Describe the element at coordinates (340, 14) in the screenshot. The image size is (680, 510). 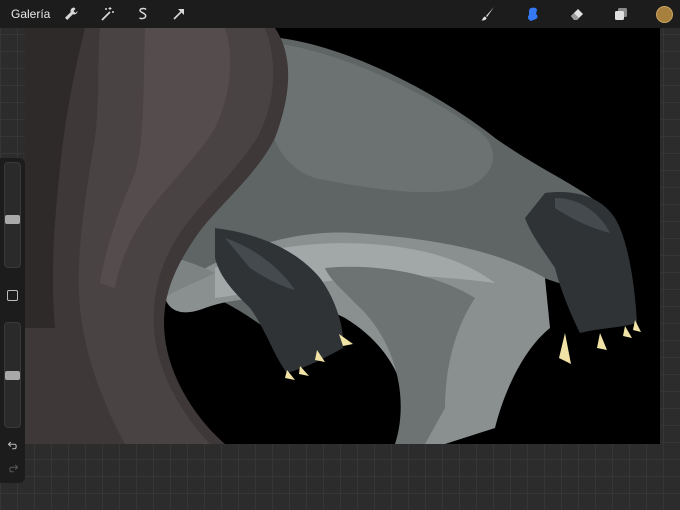
I see `top-toolbar: Galería` at that location.